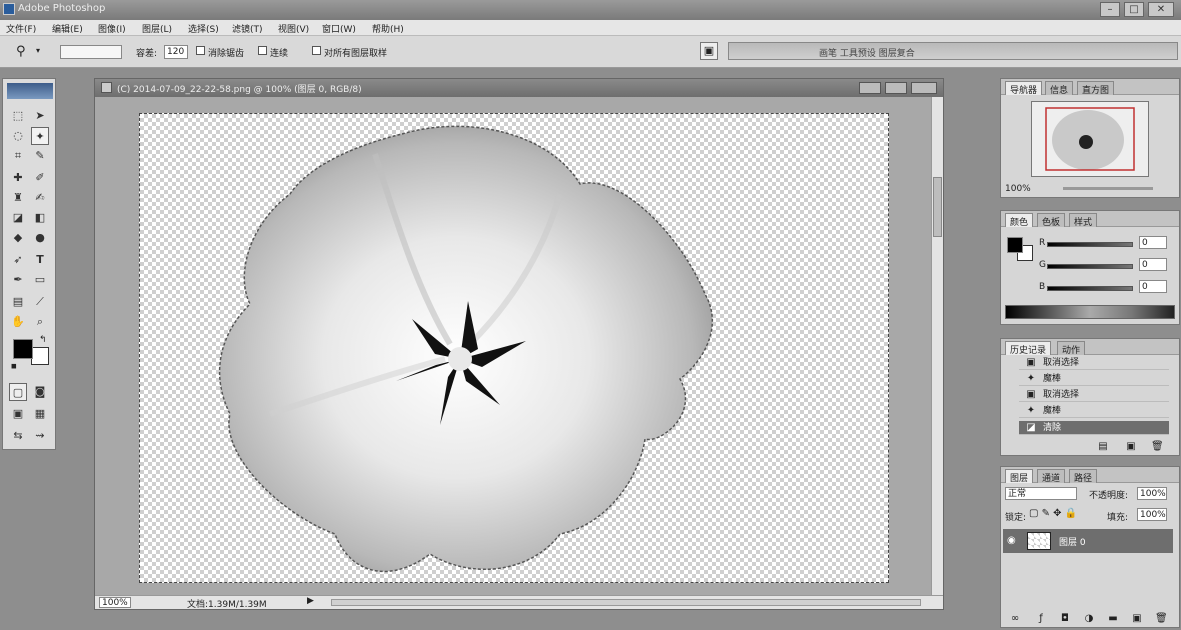 This screenshot has width=1181, height=630. Describe the element at coordinates (262, 50) in the screenshot. I see `contiguous-checkbox` at that location.